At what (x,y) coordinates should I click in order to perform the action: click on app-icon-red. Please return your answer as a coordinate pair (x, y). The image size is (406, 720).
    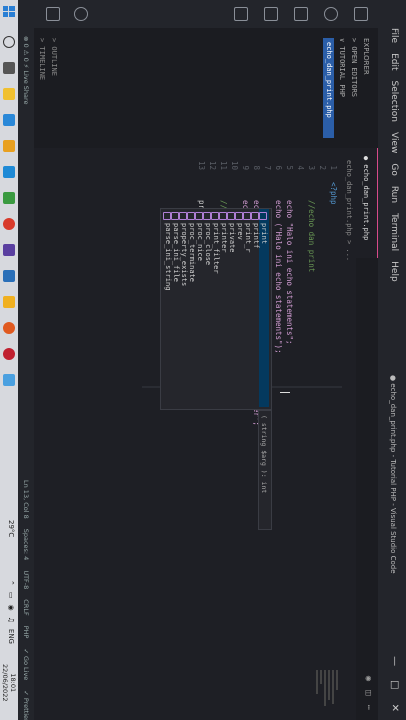
    Looking at the image, I should click on (9, 354).